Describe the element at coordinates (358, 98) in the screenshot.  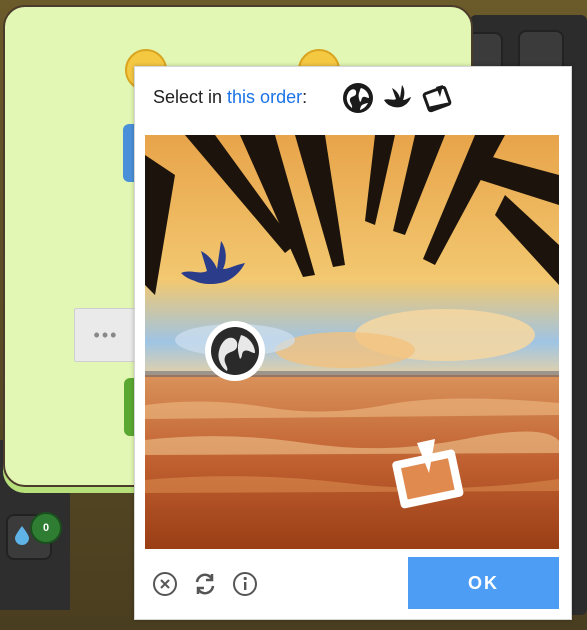
I see `globe-icon` at that location.